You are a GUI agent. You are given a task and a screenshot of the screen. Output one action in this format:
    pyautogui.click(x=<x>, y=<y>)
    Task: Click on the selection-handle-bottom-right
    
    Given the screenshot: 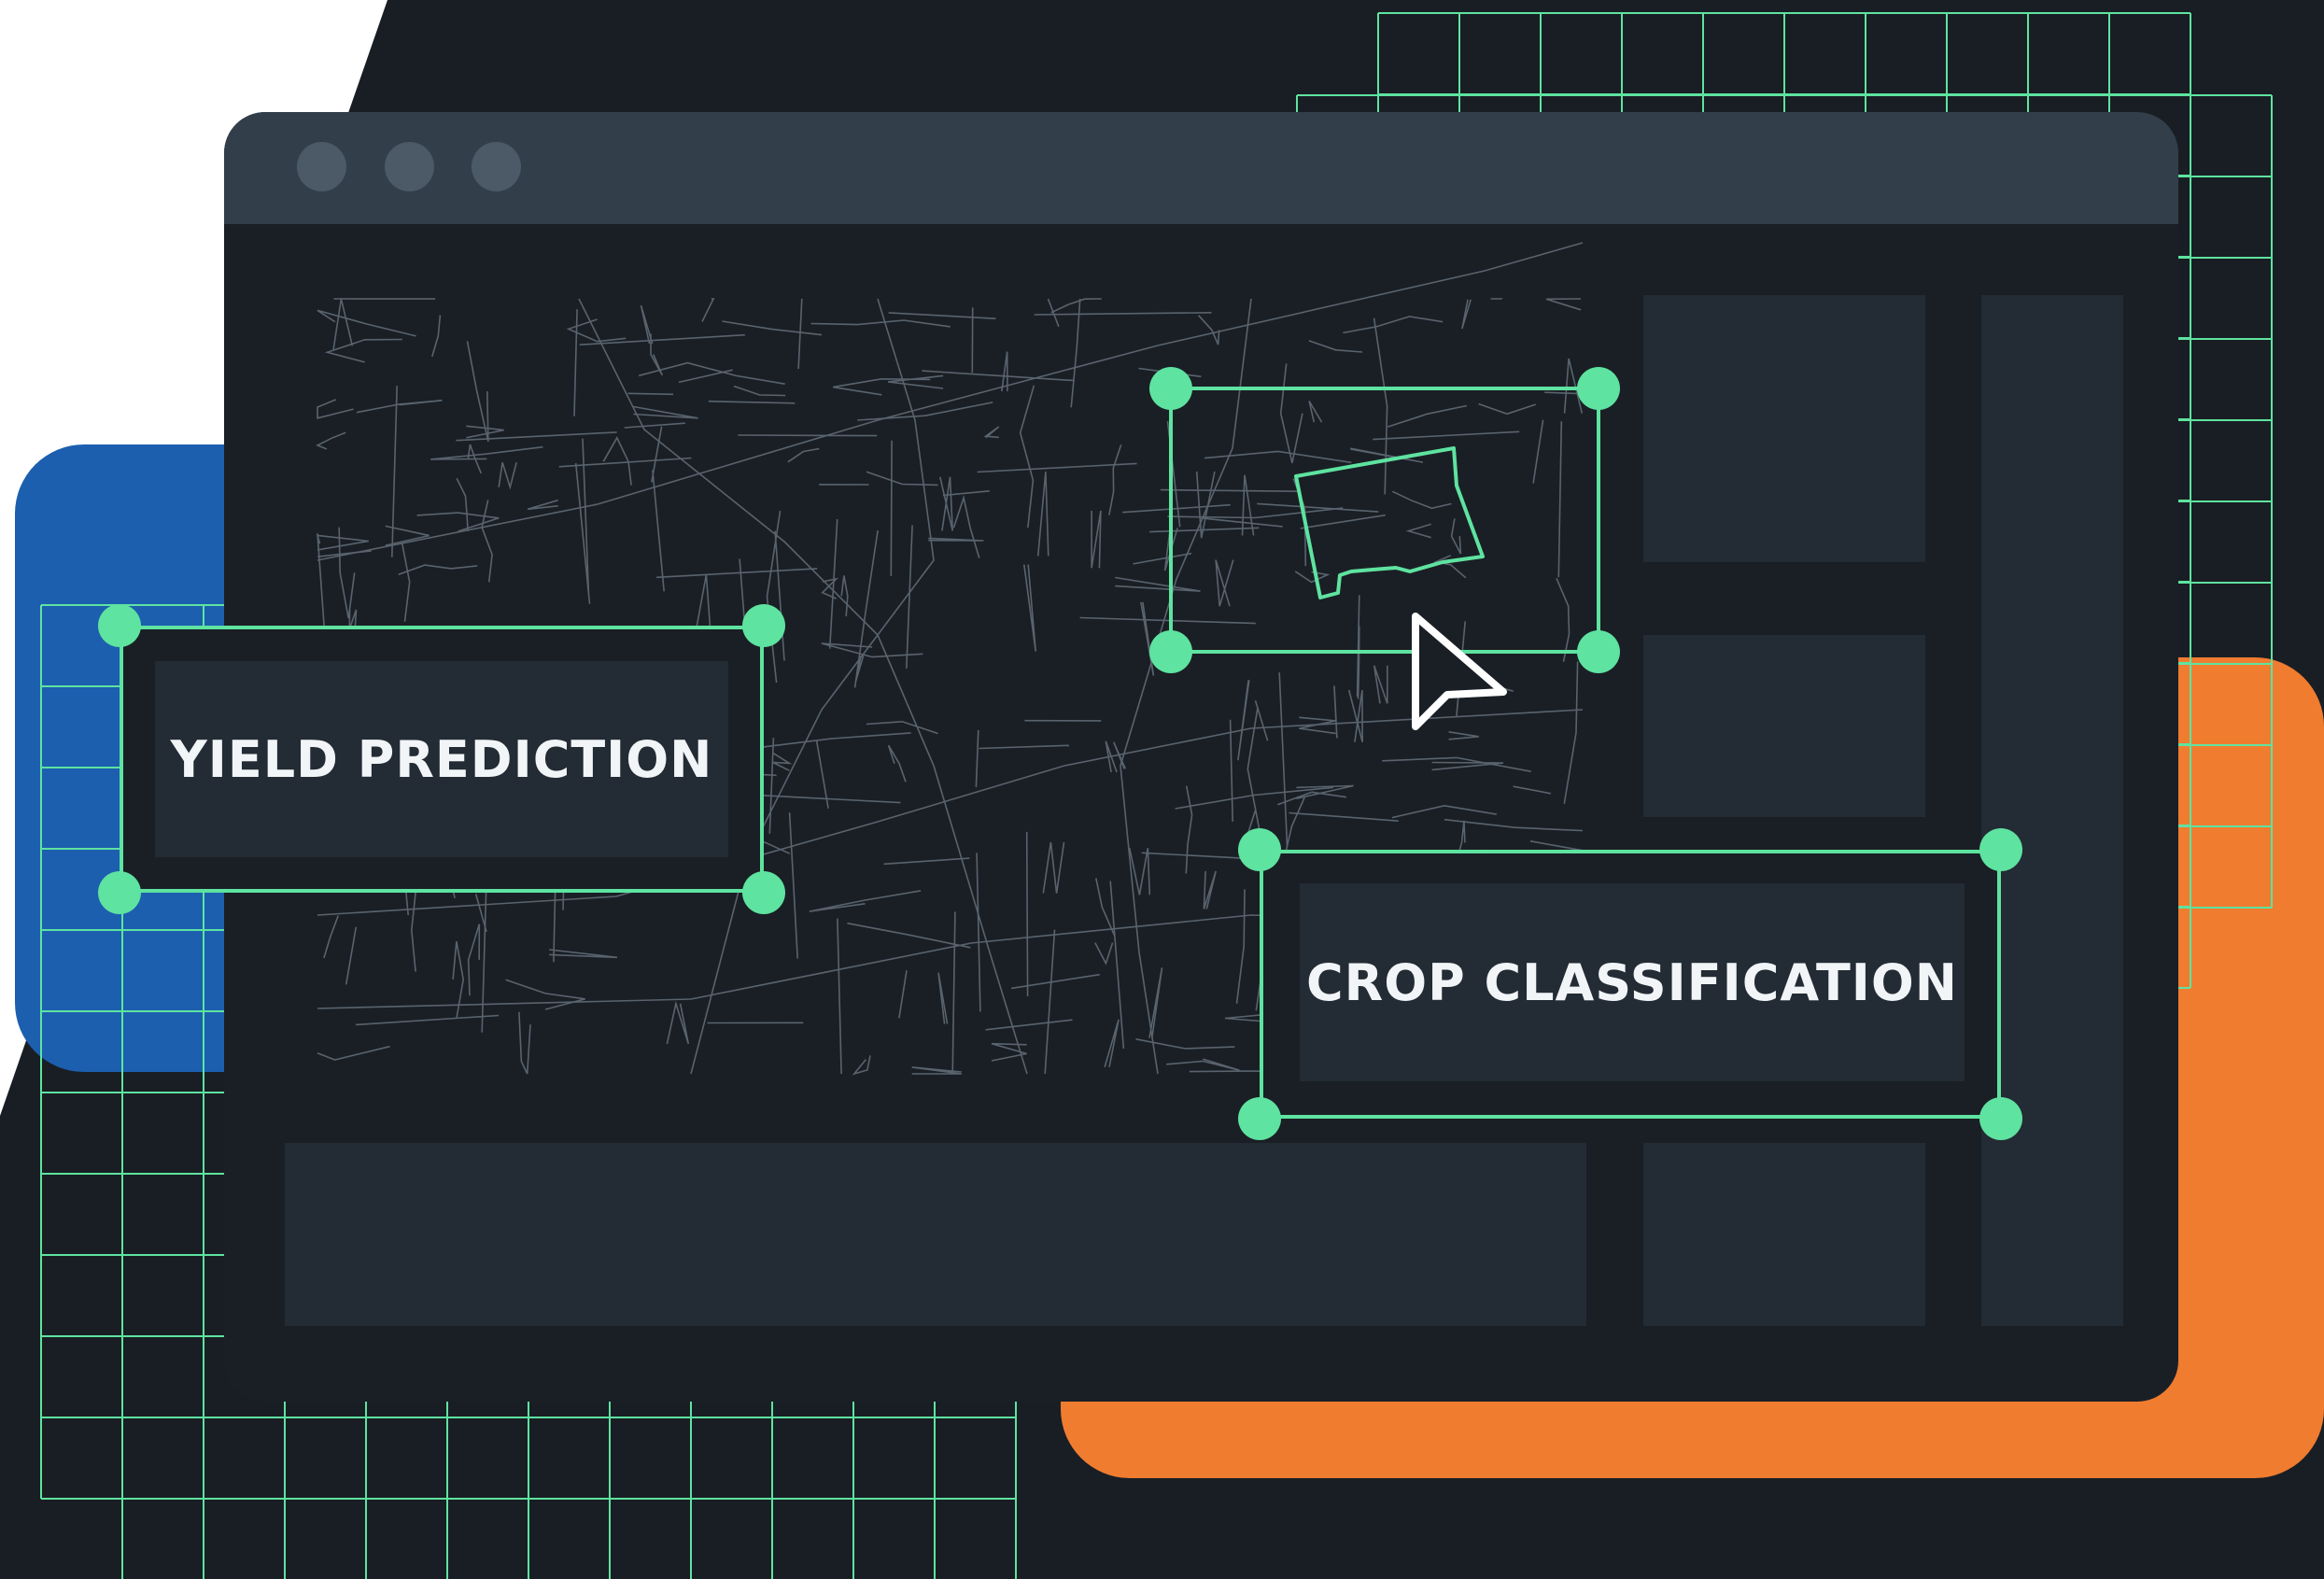 What is the action you would take?
    pyautogui.click(x=1598, y=651)
    